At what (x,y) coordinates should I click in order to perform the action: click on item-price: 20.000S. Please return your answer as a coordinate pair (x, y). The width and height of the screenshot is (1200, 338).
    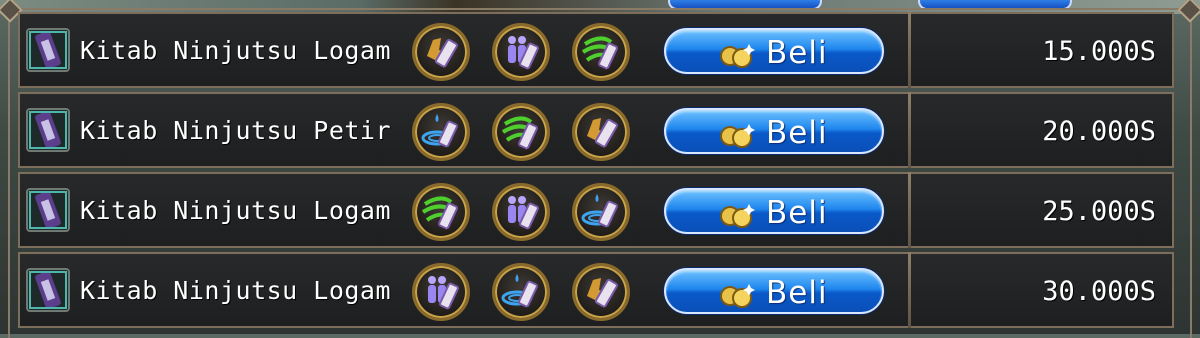
    Looking at the image, I should click on (1099, 131).